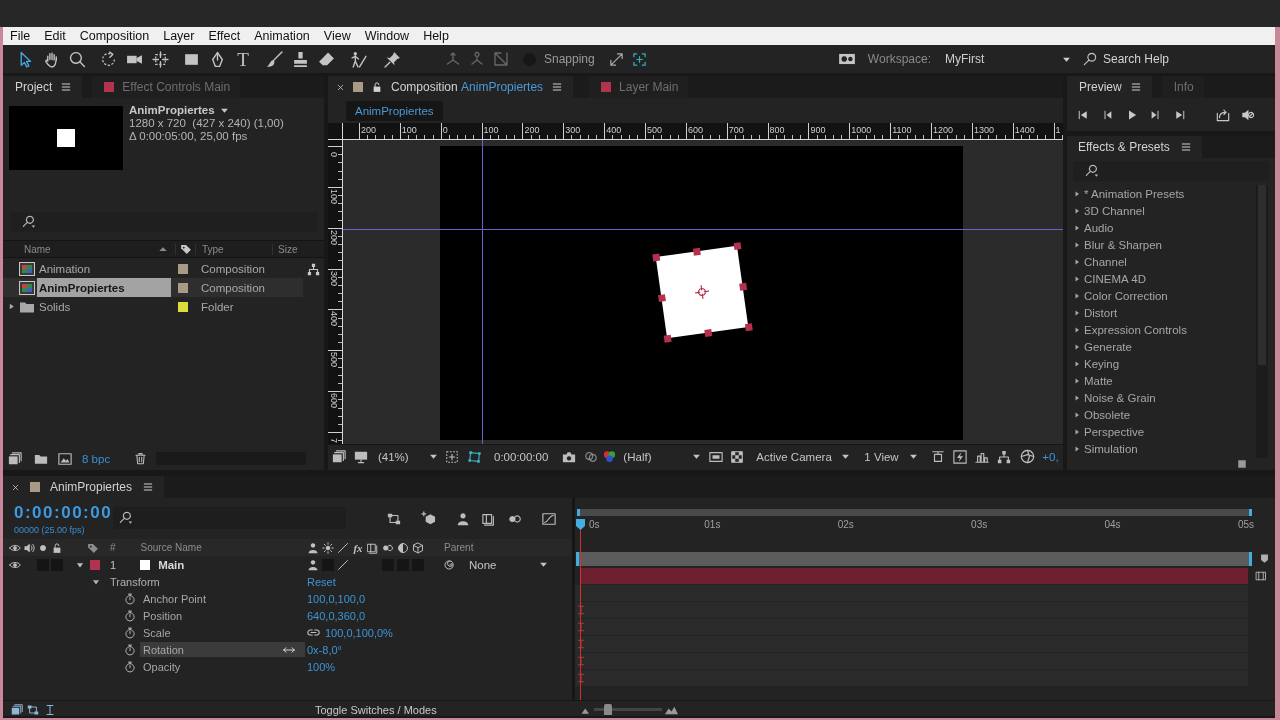 The image size is (1280, 720). Describe the element at coordinates (162, 666) in the screenshot. I see `property-name: Opacity` at that location.